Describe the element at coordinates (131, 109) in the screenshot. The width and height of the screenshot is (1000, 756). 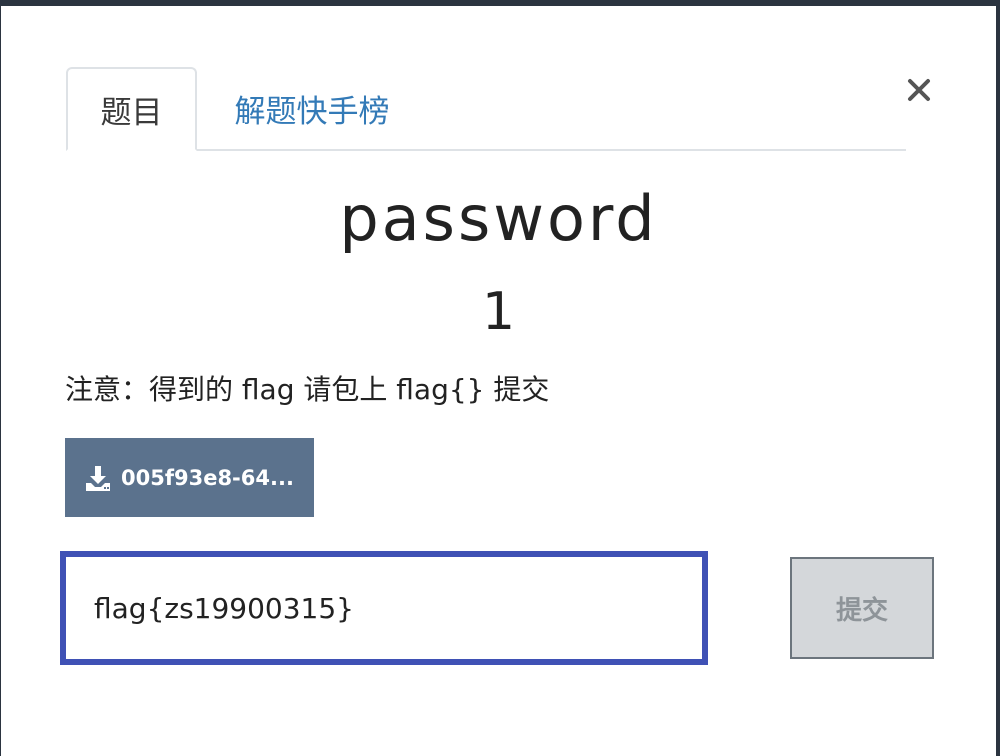
I see `tab-challenge: 题目` at that location.